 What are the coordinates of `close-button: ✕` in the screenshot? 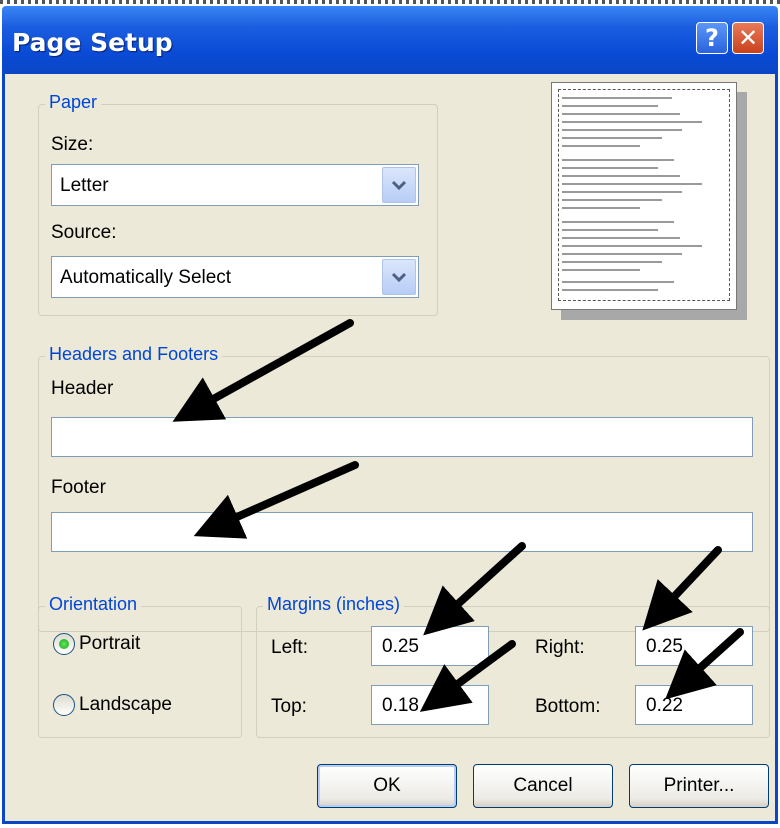 It's located at (748, 38).